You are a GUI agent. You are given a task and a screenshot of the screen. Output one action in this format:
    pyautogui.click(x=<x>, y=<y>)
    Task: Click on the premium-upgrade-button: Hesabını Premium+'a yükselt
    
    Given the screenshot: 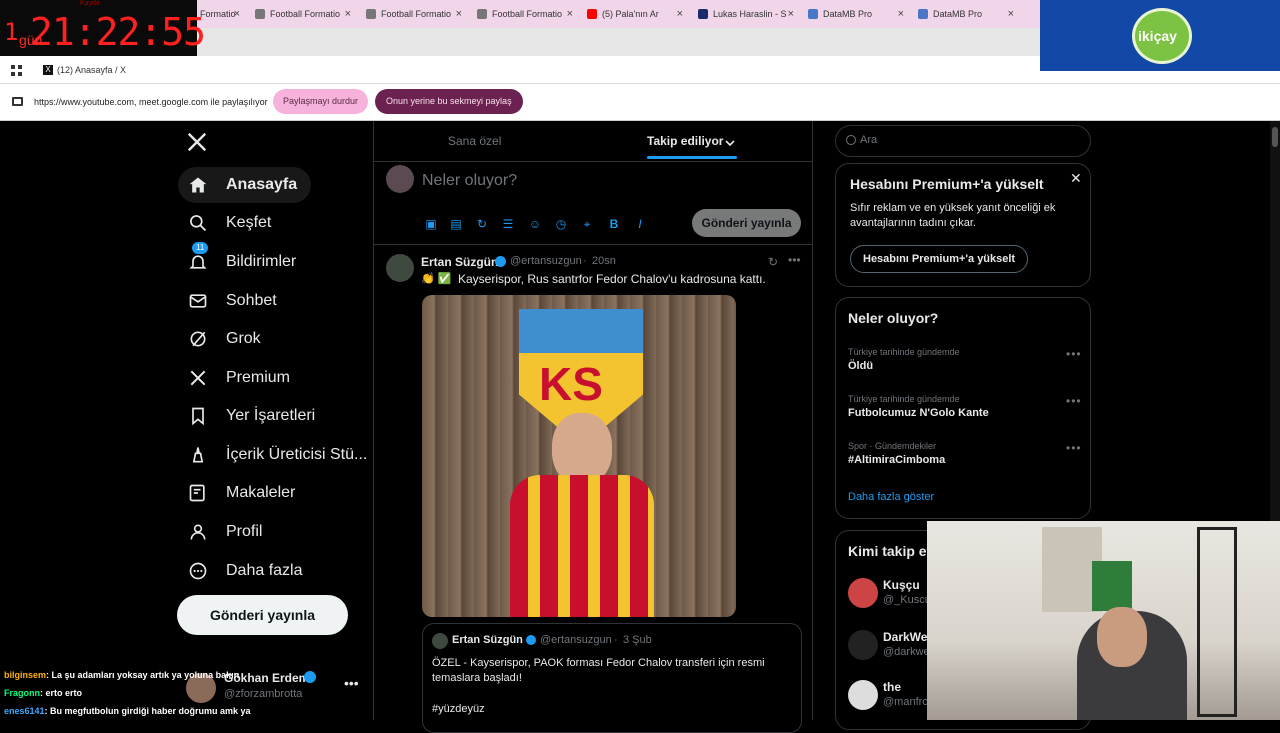 What is the action you would take?
    pyautogui.click(x=939, y=259)
    